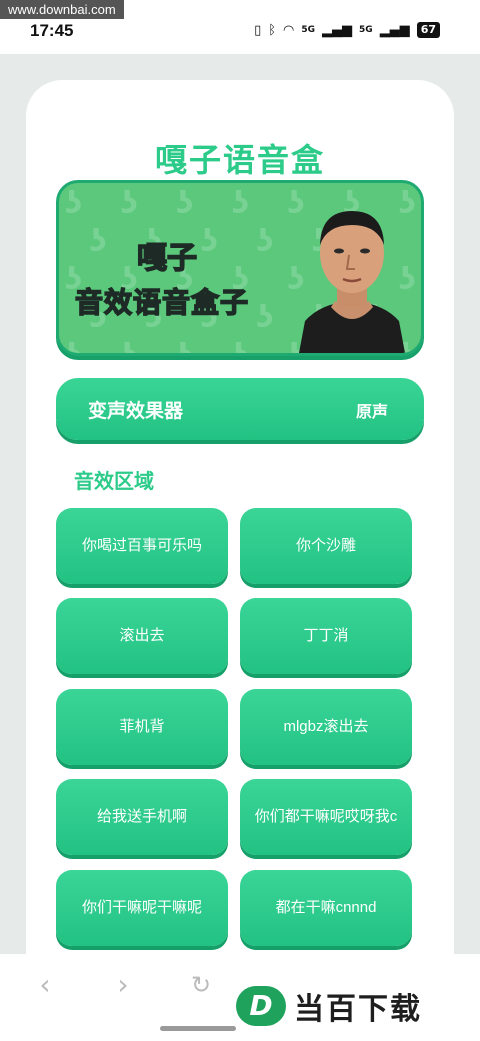  What do you see at coordinates (142, 817) in the screenshot?
I see `sound-button: 给我送手机啊` at bounding box center [142, 817].